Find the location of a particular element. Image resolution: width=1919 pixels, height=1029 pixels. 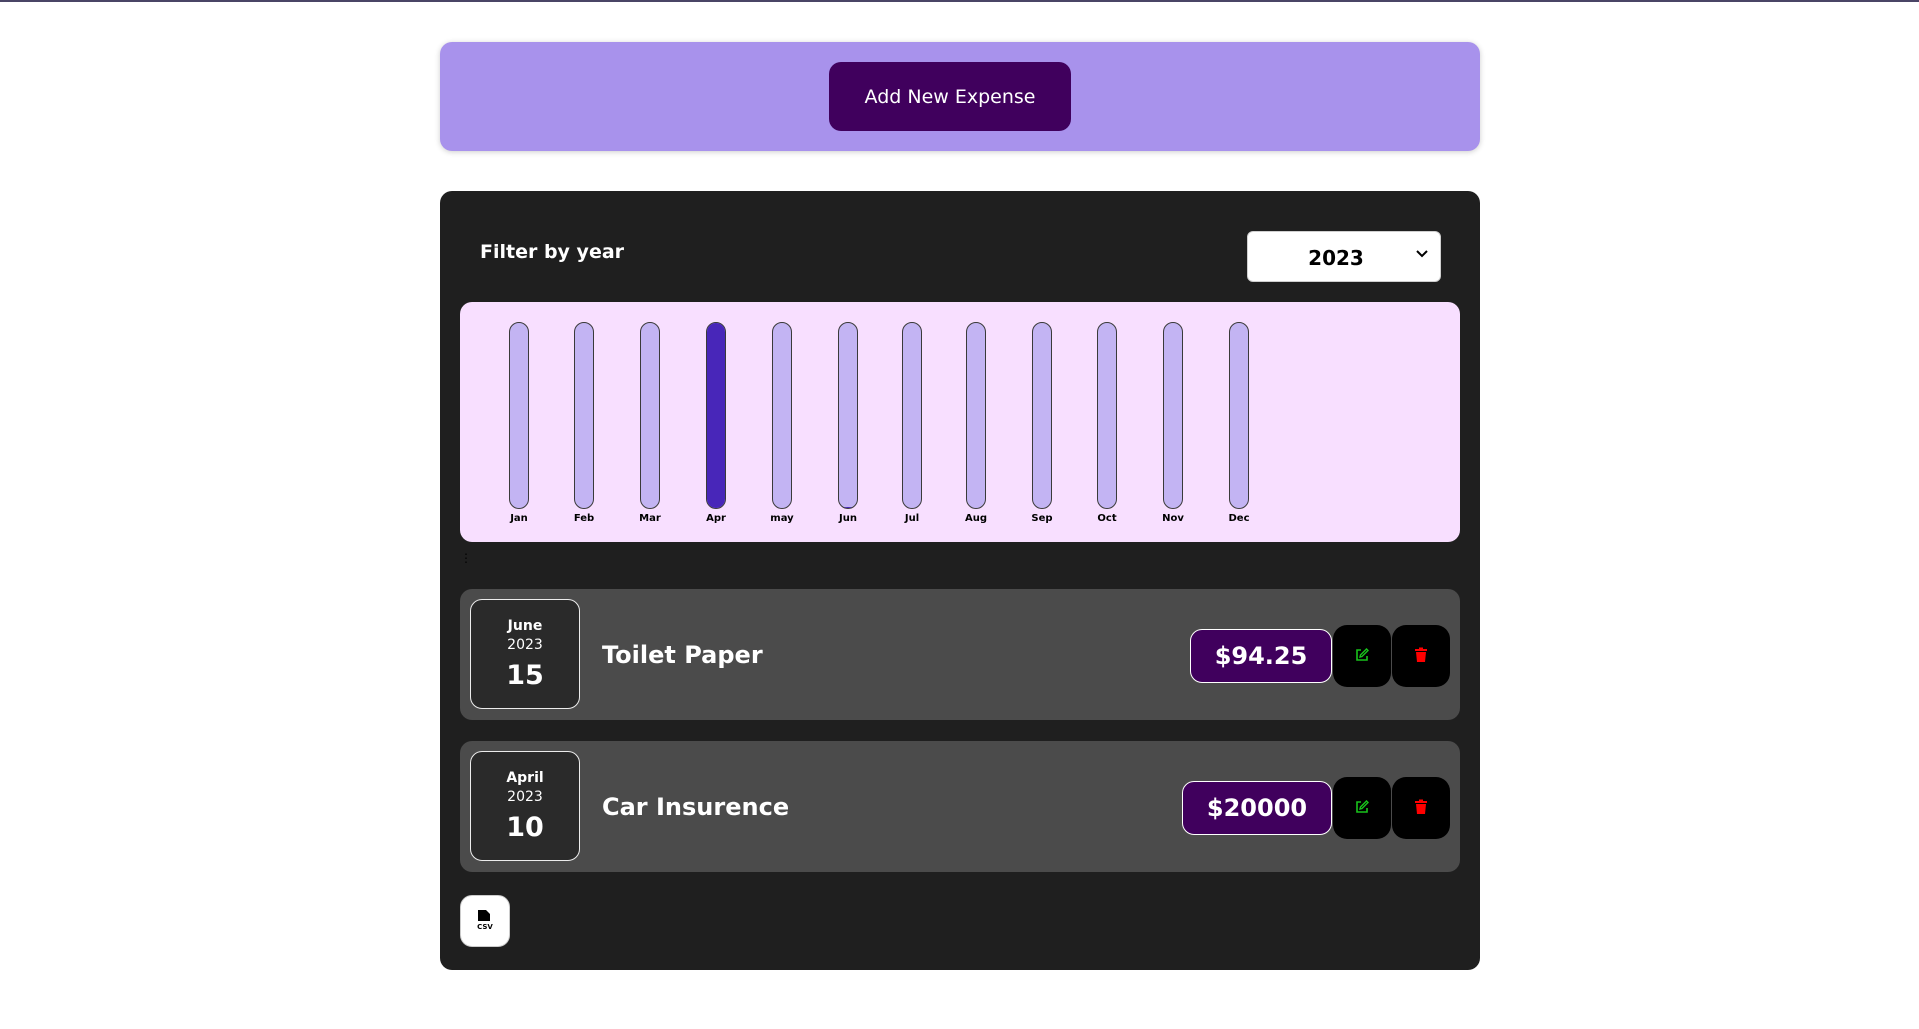

add-new-expense-button: Add New Expense is located at coordinates (950, 96).